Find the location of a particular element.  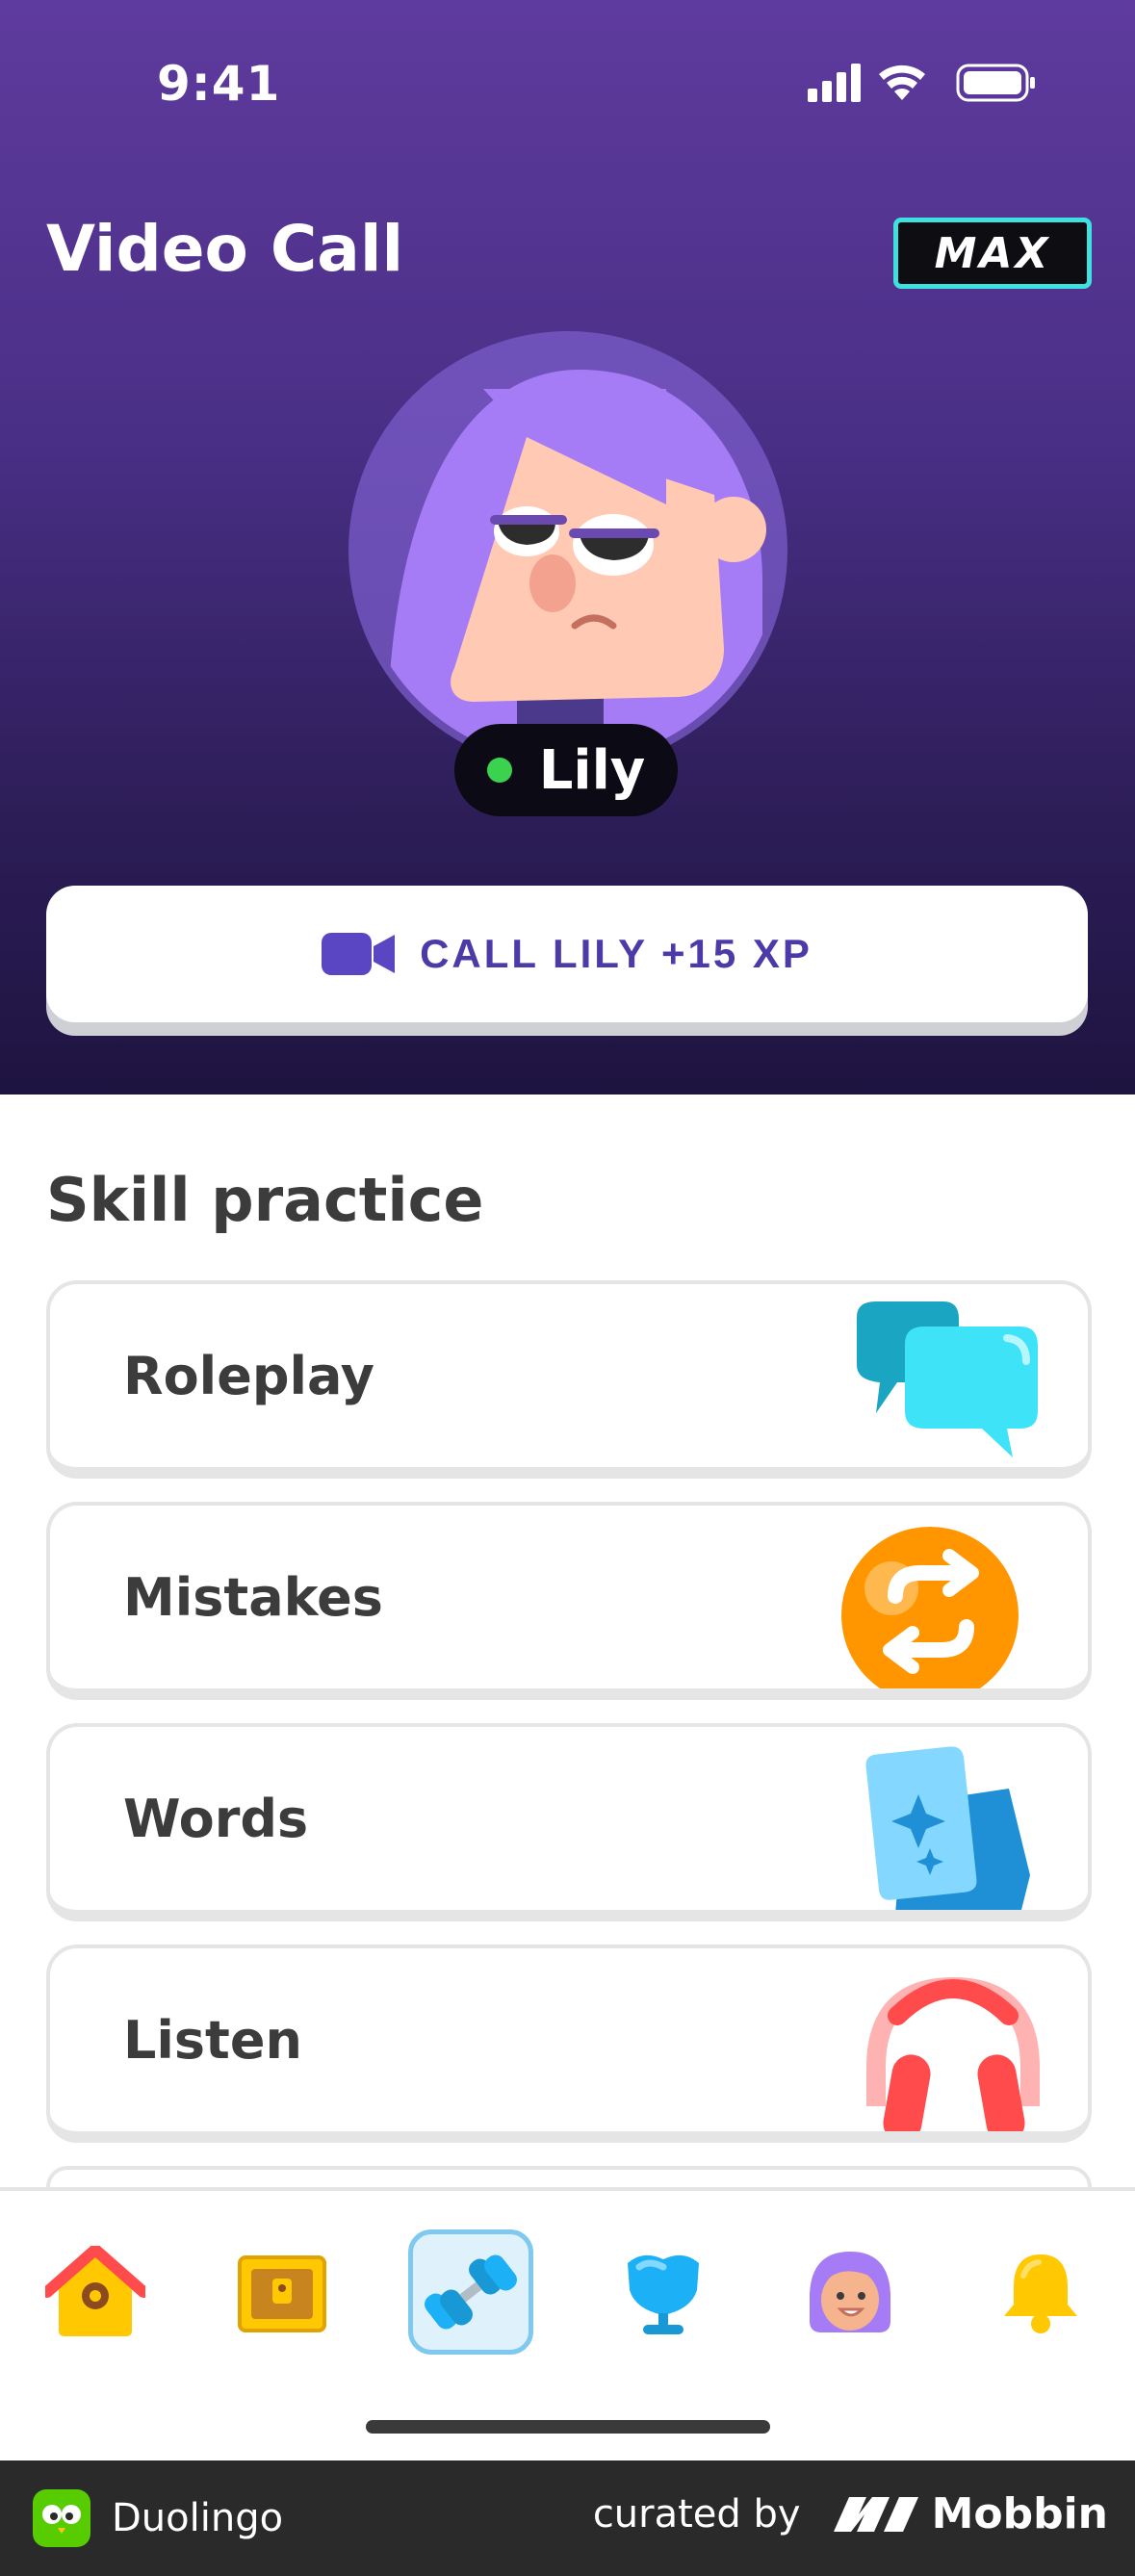

nav-quests is located at coordinates (282, 2292).